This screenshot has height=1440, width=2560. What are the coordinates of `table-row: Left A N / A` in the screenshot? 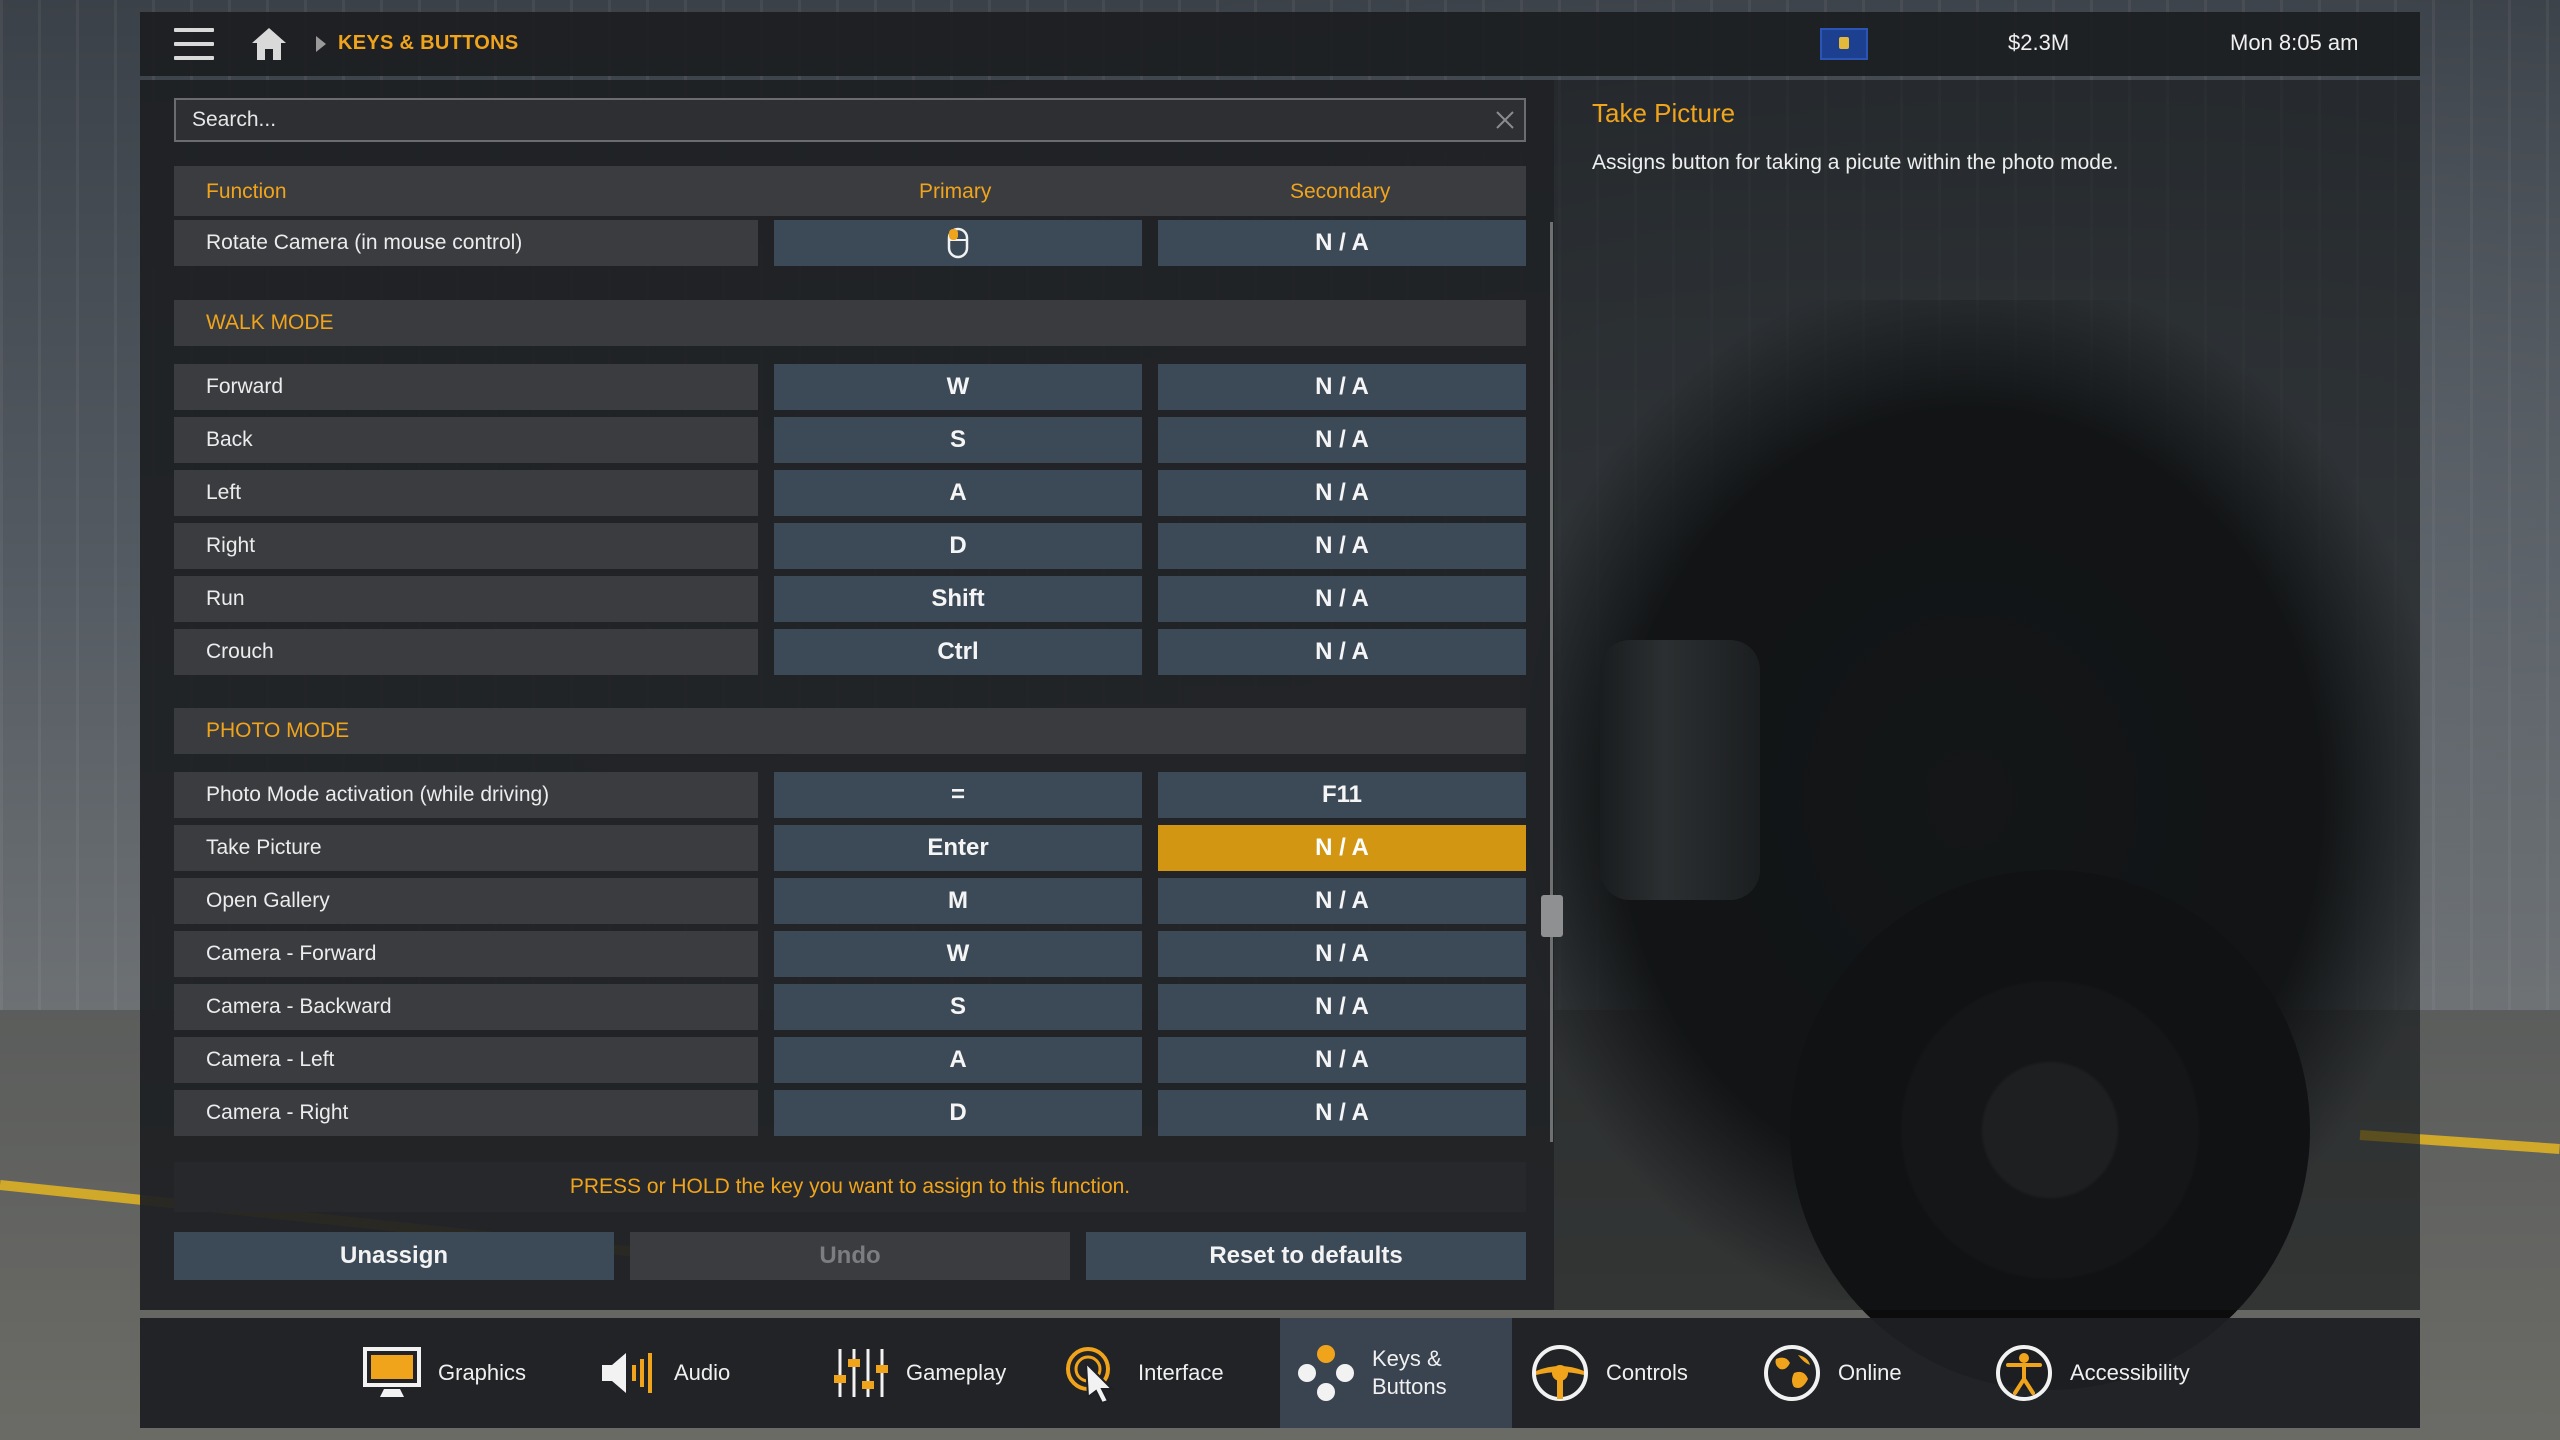 It's located at (850, 493).